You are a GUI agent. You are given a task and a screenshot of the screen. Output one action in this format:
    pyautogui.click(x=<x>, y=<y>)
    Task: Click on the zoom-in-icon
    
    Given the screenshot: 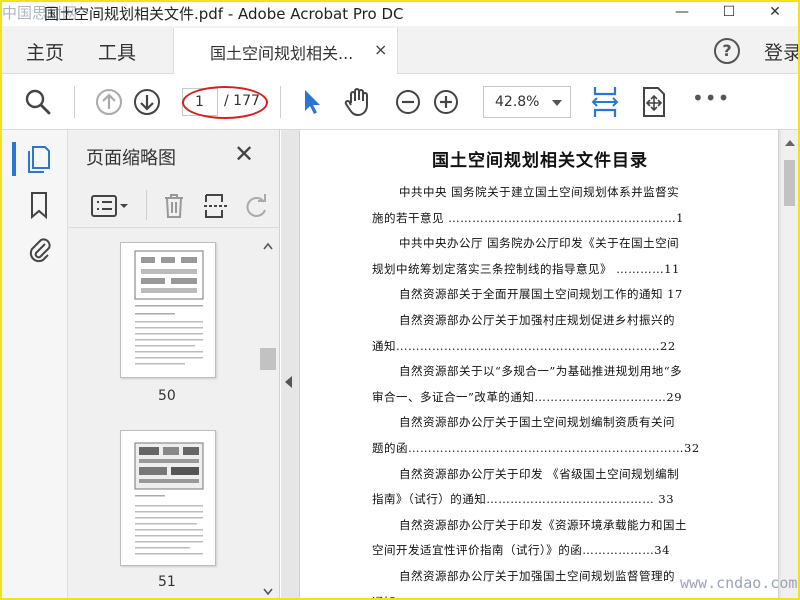 What is the action you would take?
    pyautogui.click(x=446, y=102)
    